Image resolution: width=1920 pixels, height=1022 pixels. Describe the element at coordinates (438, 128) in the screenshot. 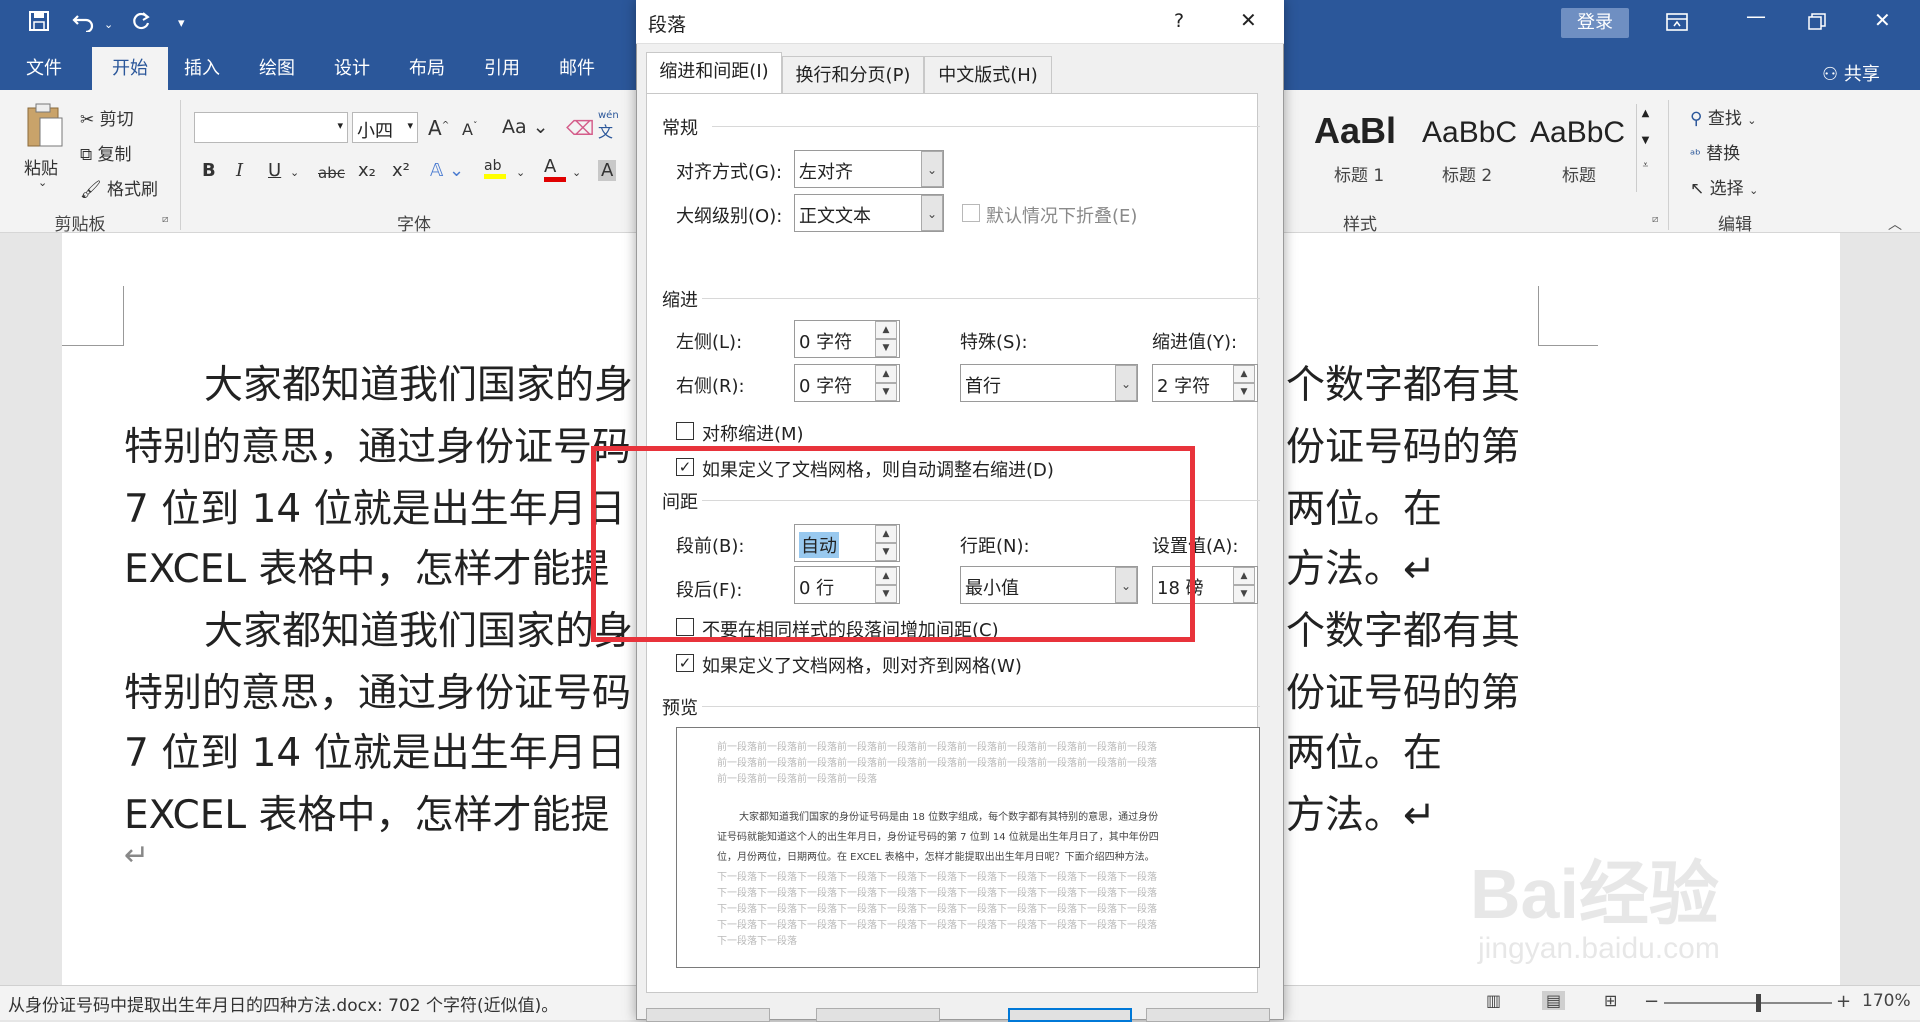

I see `grow-font-icon: A^` at that location.